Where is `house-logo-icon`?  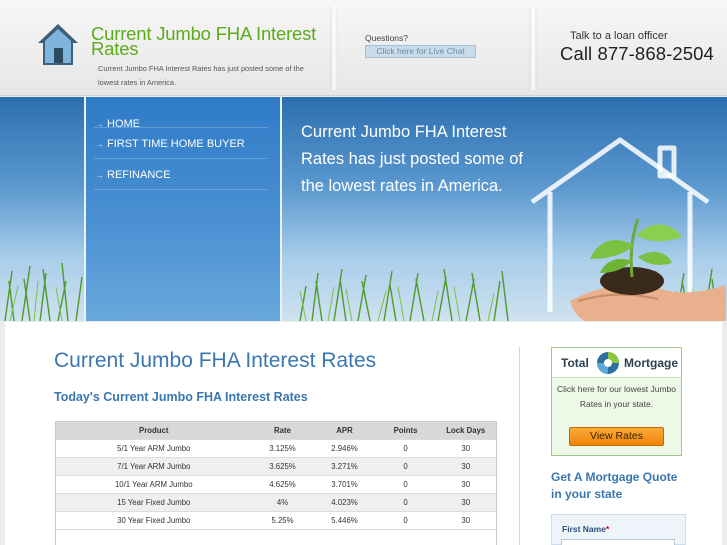 house-logo-icon is located at coordinates (58, 44).